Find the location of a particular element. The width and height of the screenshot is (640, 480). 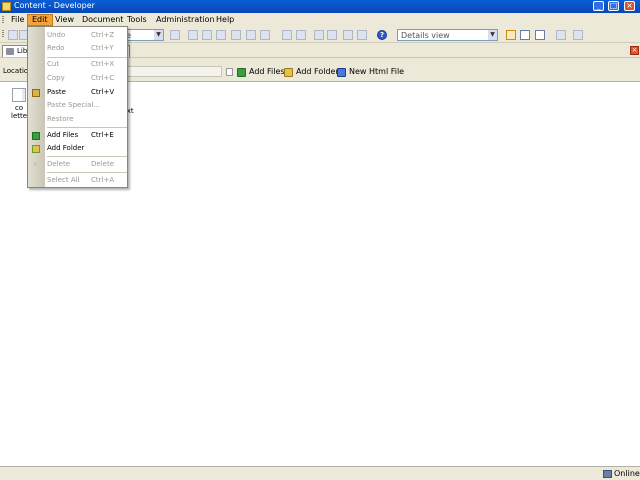

window-title: Content - Developer is located at coordinates (54, 5).